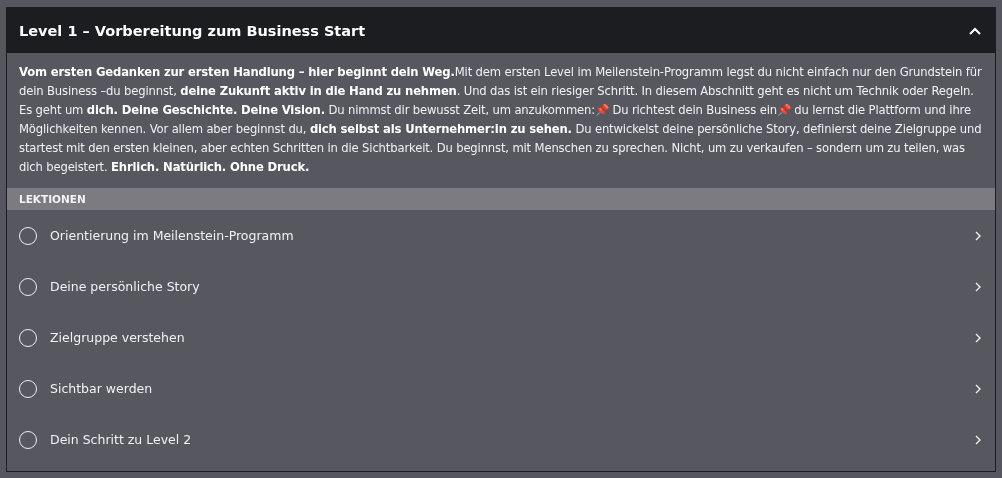 Image resolution: width=1002 pixels, height=478 pixels. Describe the element at coordinates (52, 199) in the screenshot. I see `lessons-heading: LEKTIONEN` at that location.